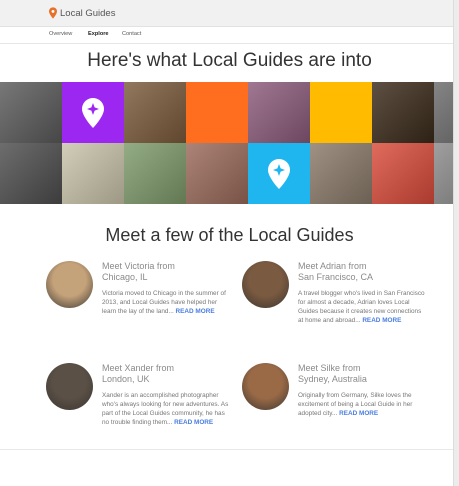 The image size is (459, 486). Describe the element at coordinates (167, 374) in the screenshot. I see `guide-name: Meet Xander from London, UK` at that location.